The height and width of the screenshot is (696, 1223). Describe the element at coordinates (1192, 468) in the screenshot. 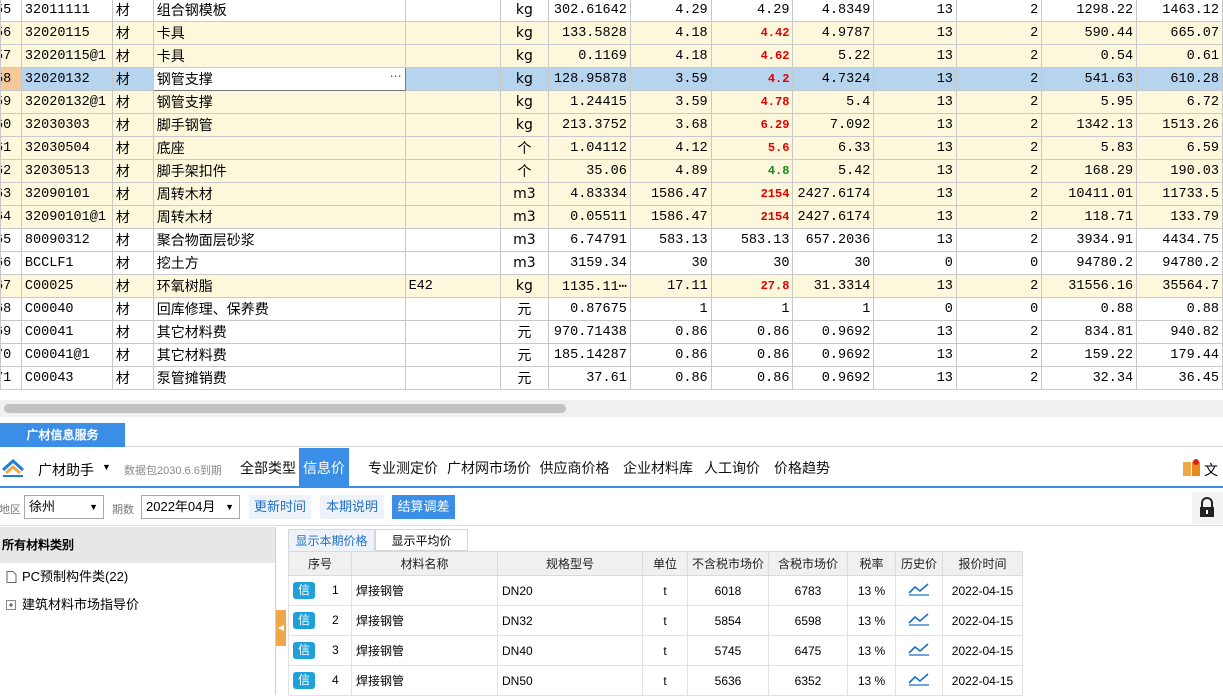

I see `book-icon` at that location.